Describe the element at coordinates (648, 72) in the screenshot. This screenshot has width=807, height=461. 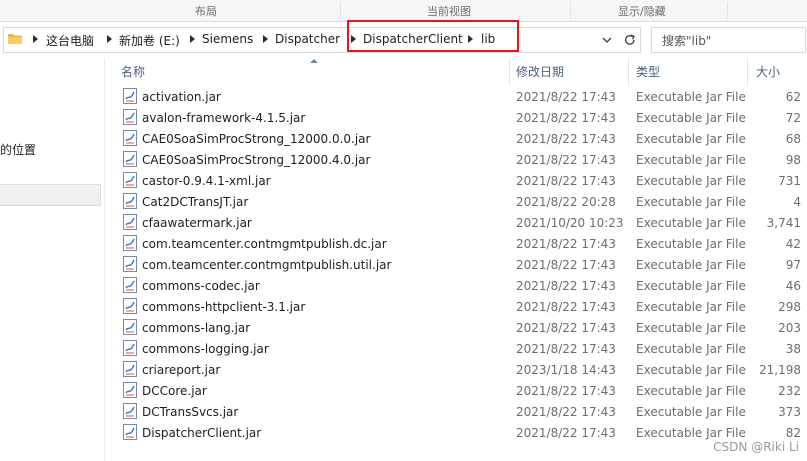
I see `column-type: 类型` at that location.